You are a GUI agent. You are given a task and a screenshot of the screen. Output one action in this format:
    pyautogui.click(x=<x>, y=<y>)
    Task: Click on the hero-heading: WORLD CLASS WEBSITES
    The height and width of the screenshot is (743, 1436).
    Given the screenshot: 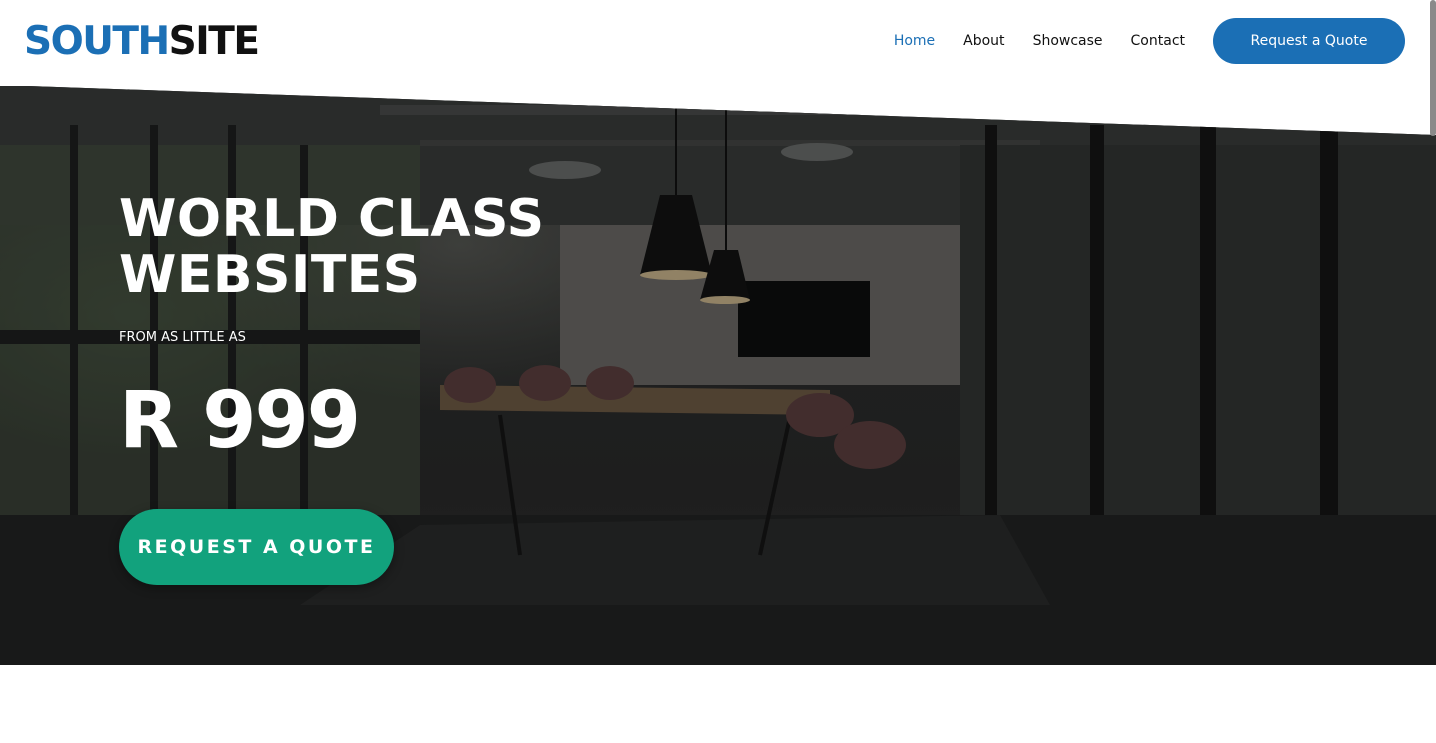 What is the action you would take?
    pyautogui.click(x=379, y=247)
    